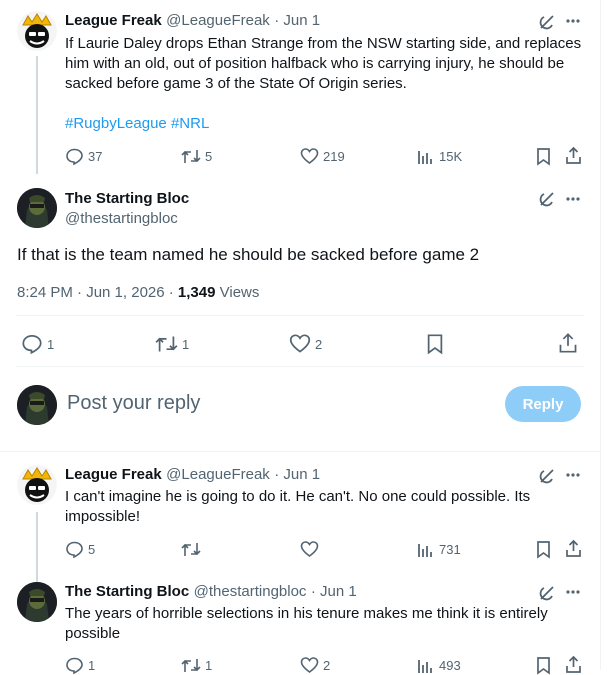 The height and width of the screenshot is (675, 609). Describe the element at coordinates (438, 665) in the screenshot. I see `views-button: 493` at that location.